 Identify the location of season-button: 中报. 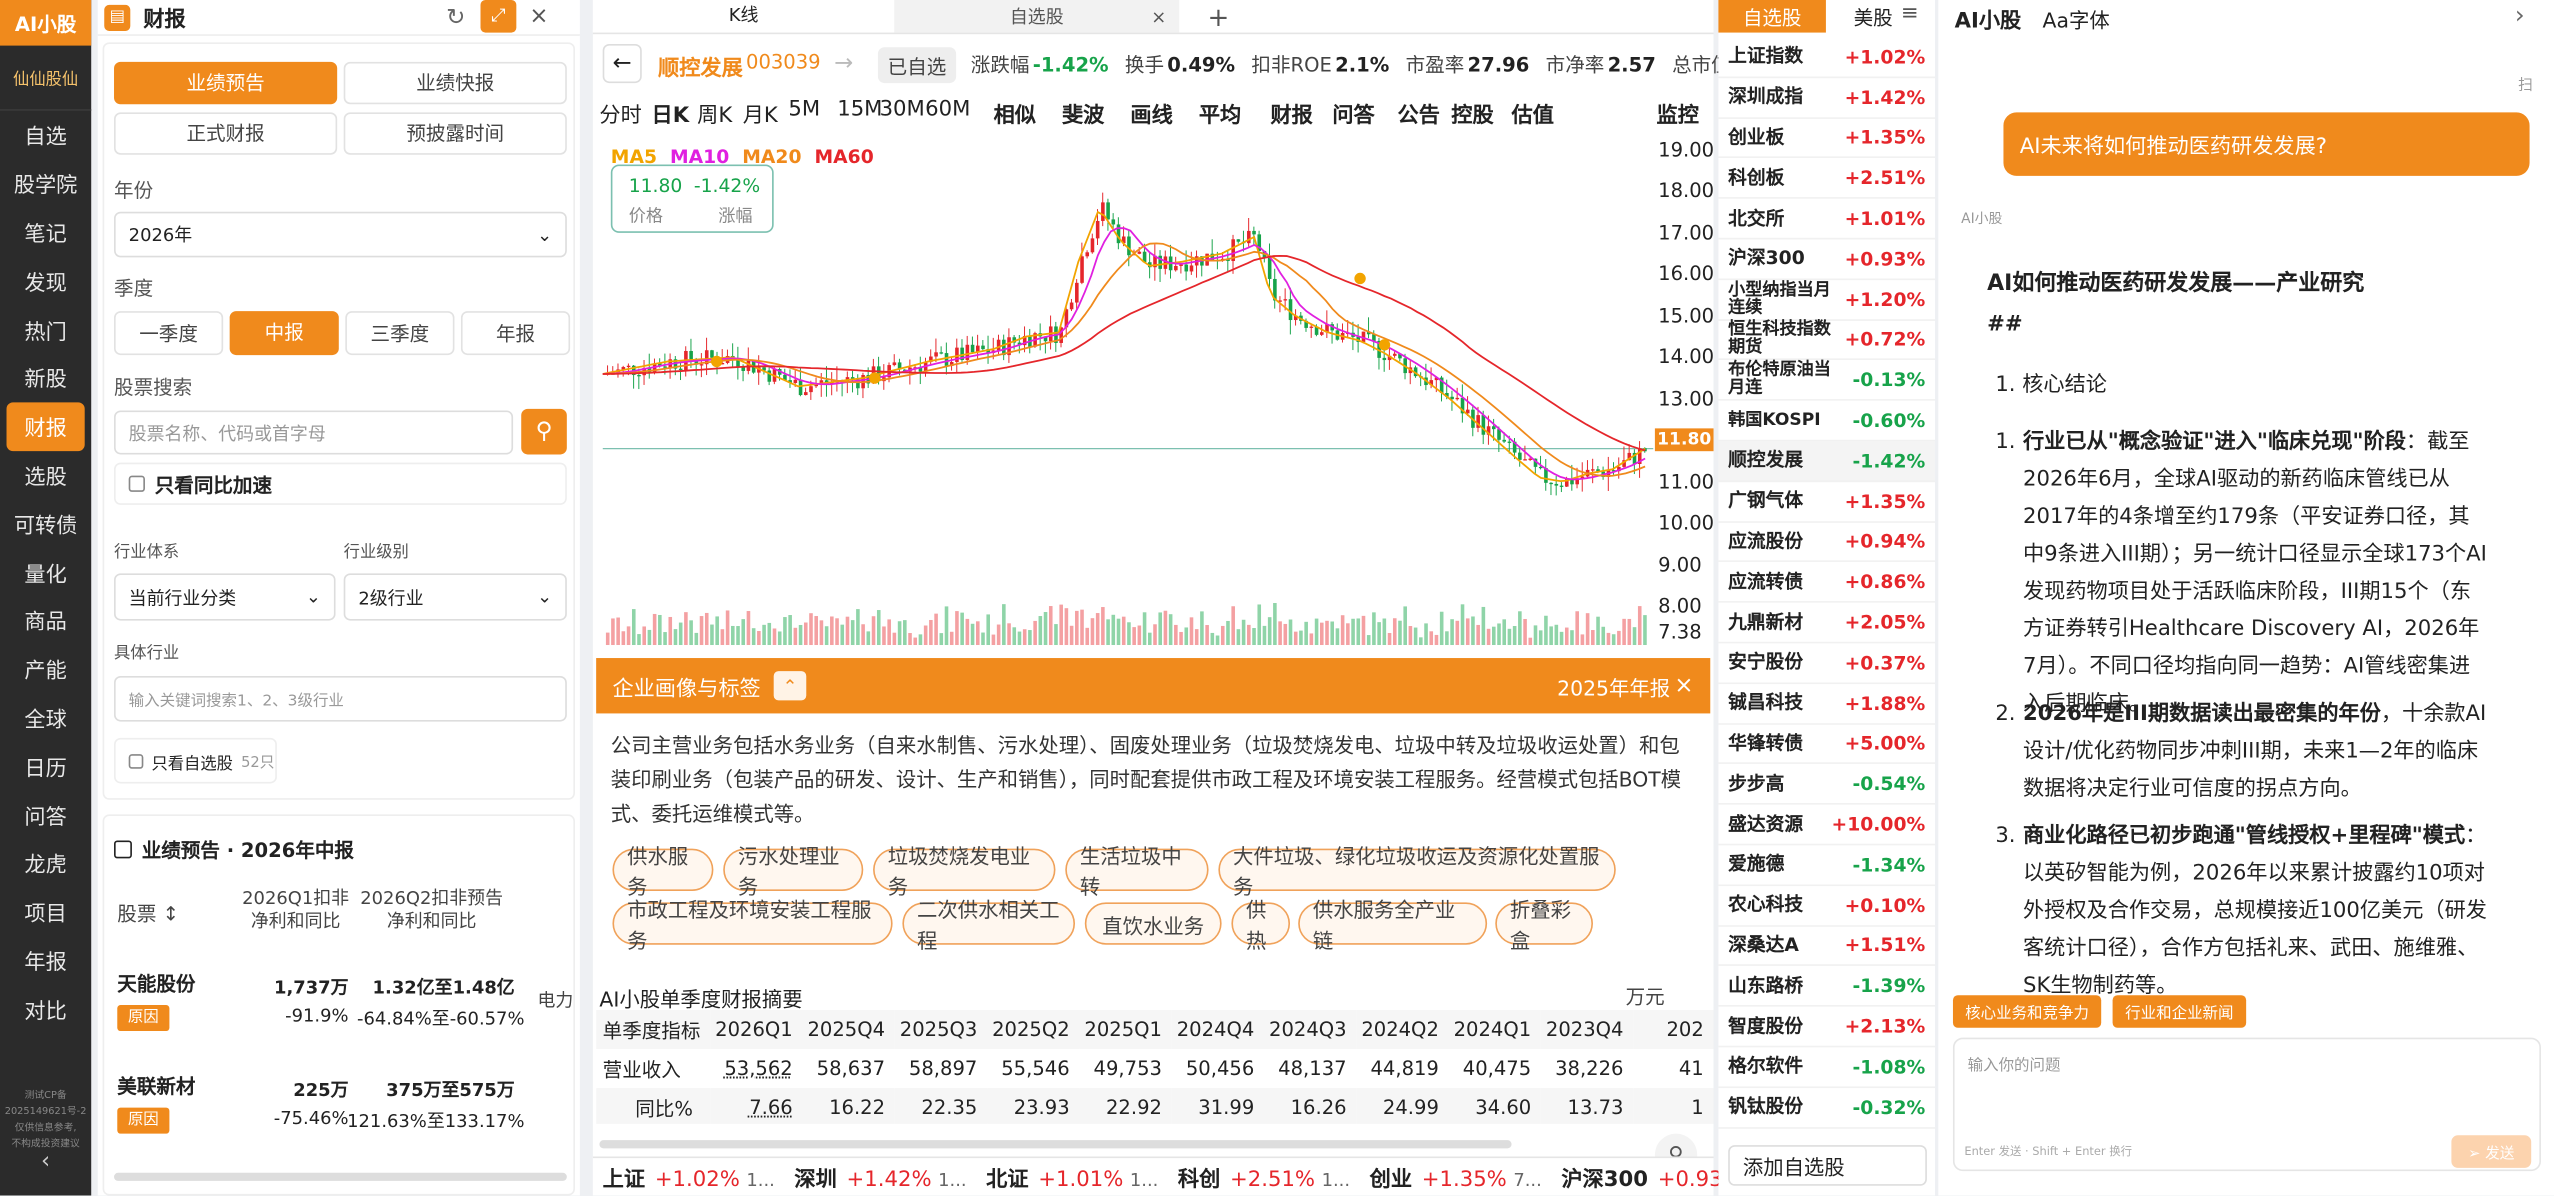
(284, 333).